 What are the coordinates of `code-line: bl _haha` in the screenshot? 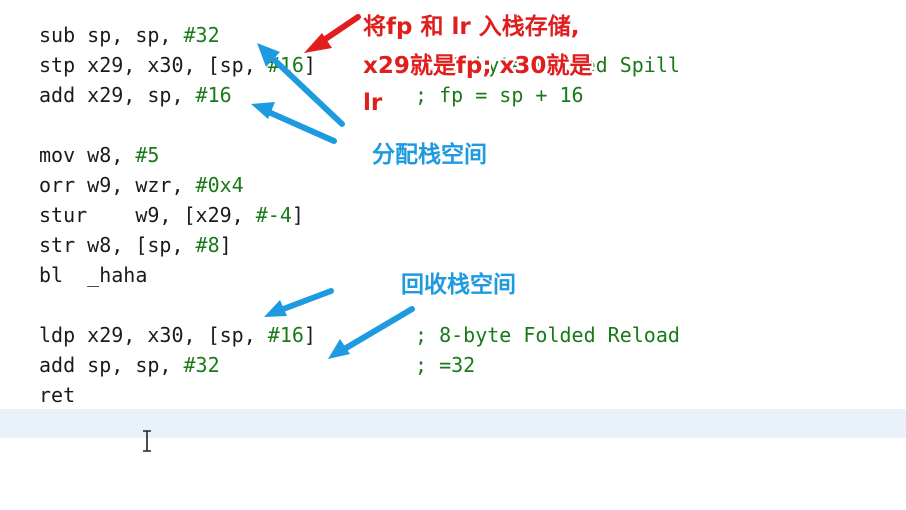 It's located at (453, 275).